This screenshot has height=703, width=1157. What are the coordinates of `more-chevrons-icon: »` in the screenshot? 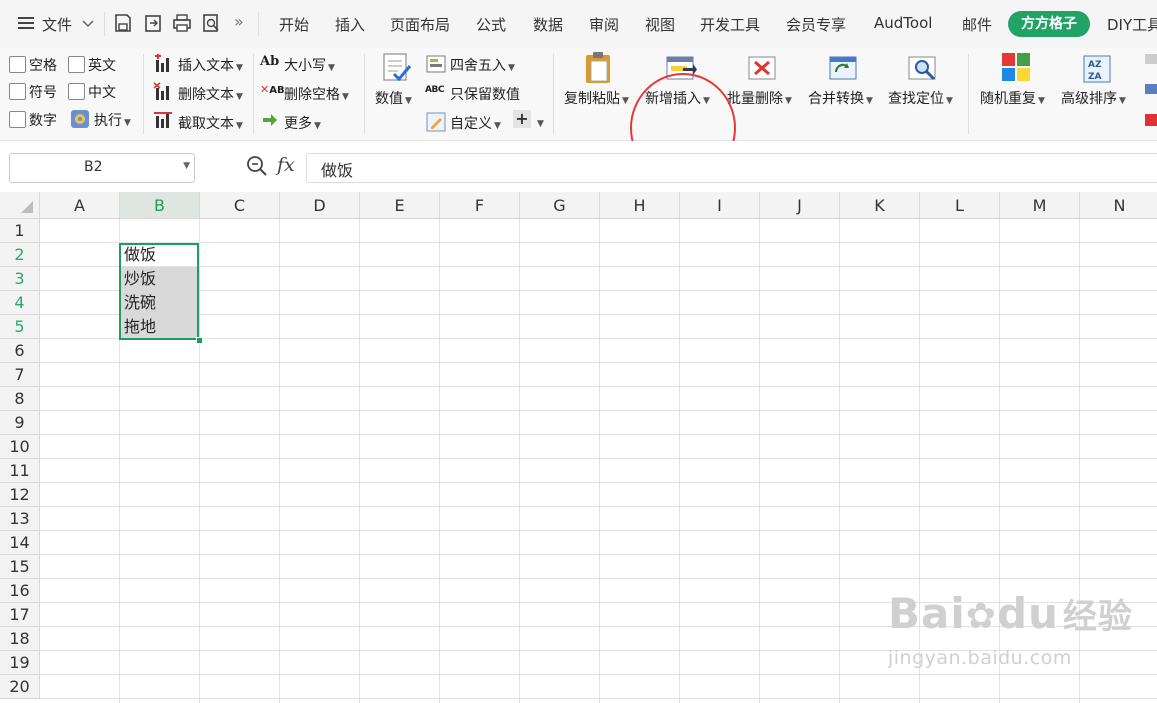 It's located at (244, 22).